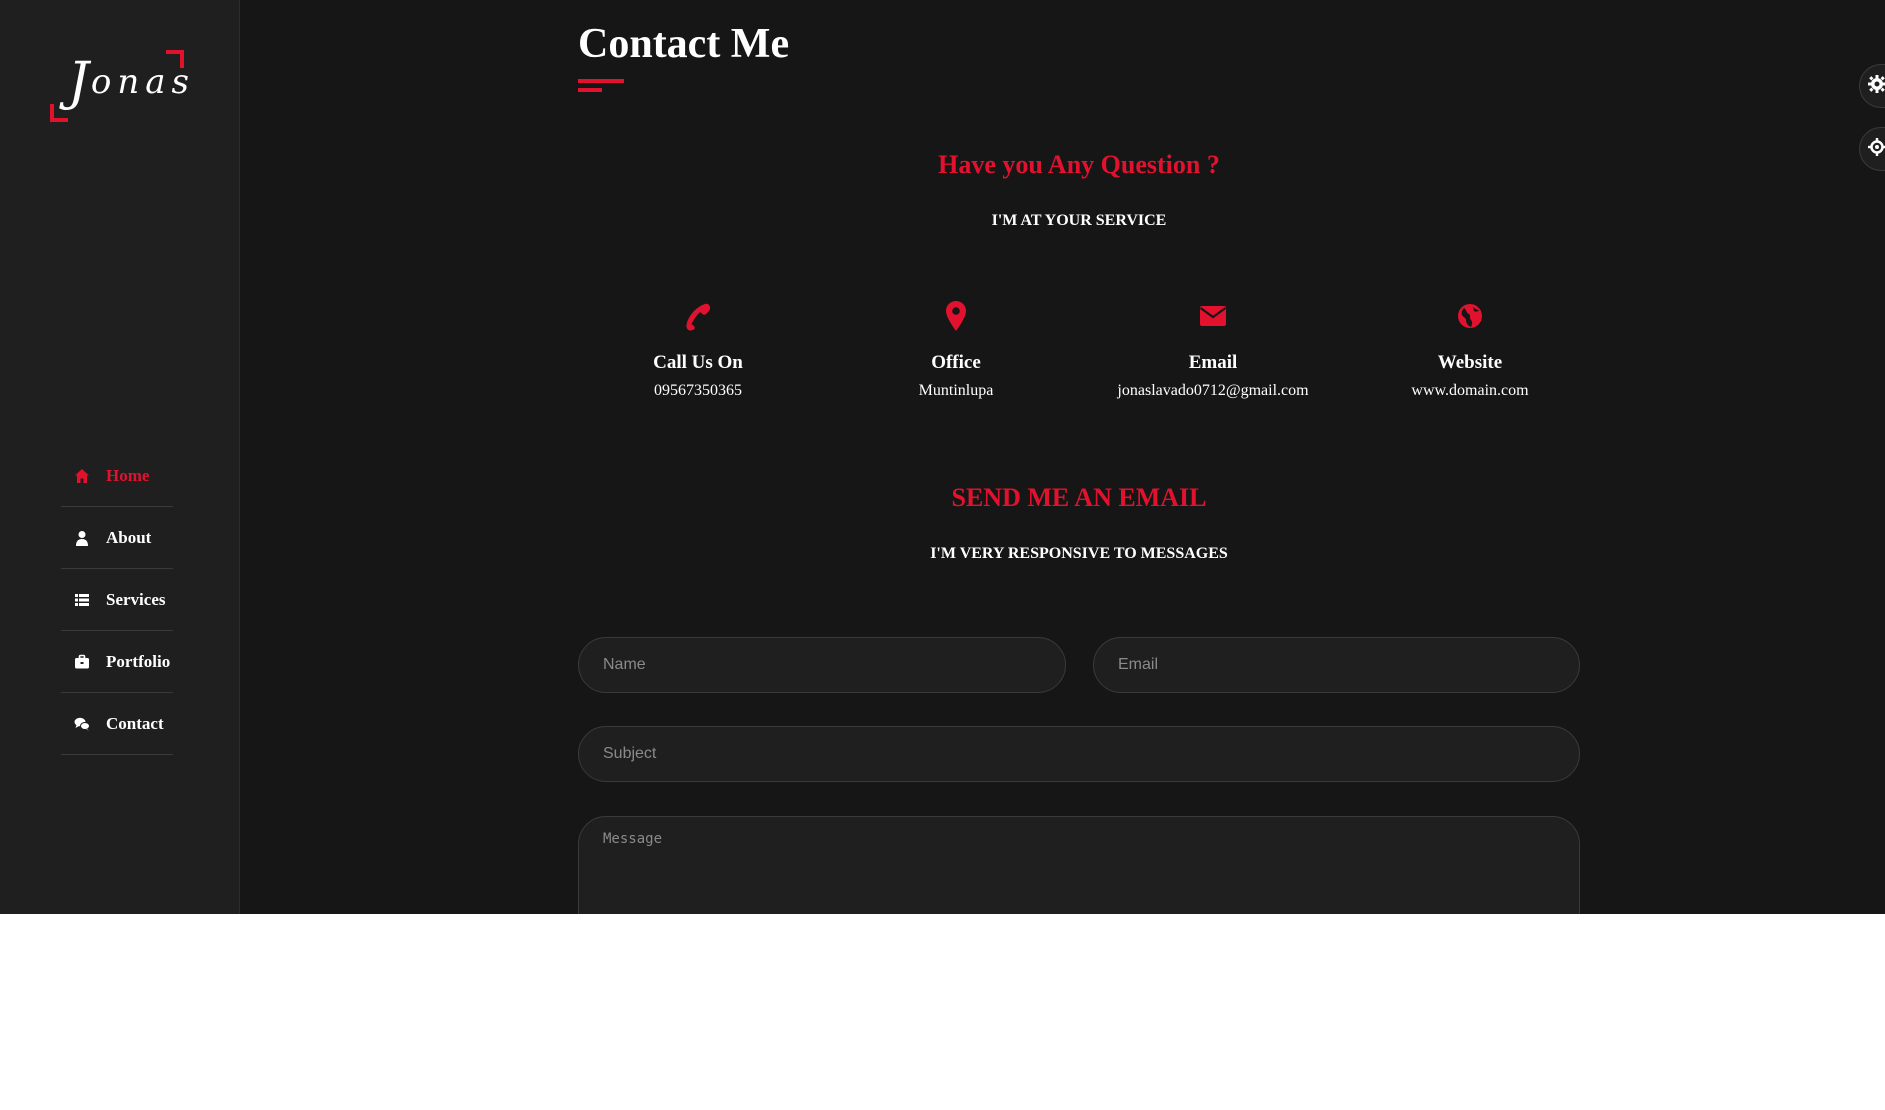 Image resolution: width=1885 pixels, height=1110 pixels. I want to click on name-field, so click(822, 665).